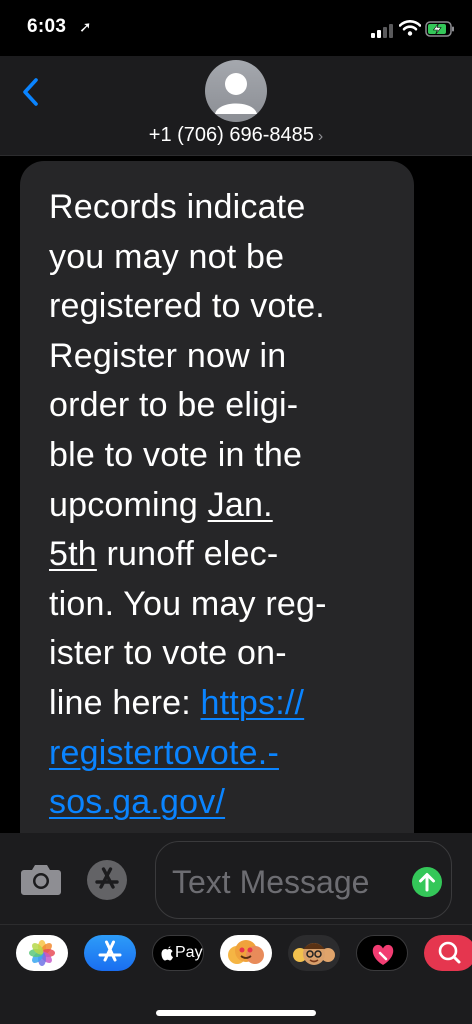  Describe the element at coordinates (189, 952) in the screenshot. I see `apple-pay-label: Pay` at that location.